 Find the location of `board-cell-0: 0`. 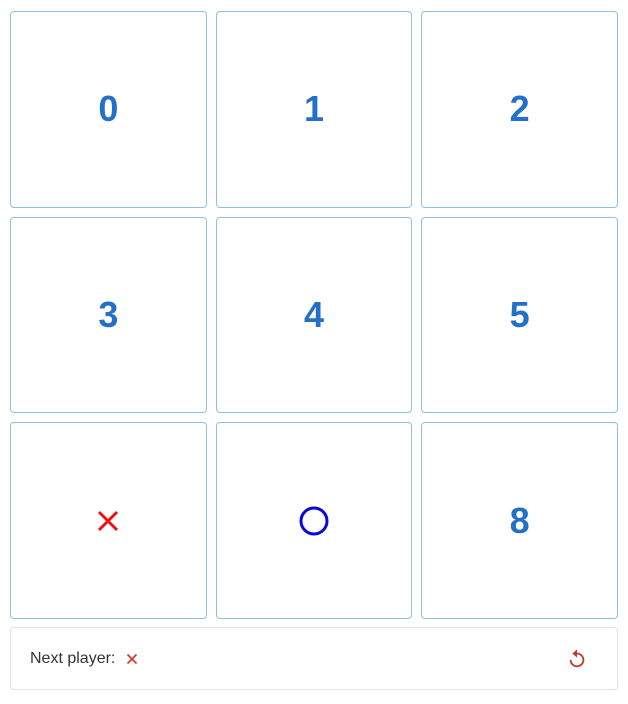

board-cell-0: 0 is located at coordinates (108, 109).